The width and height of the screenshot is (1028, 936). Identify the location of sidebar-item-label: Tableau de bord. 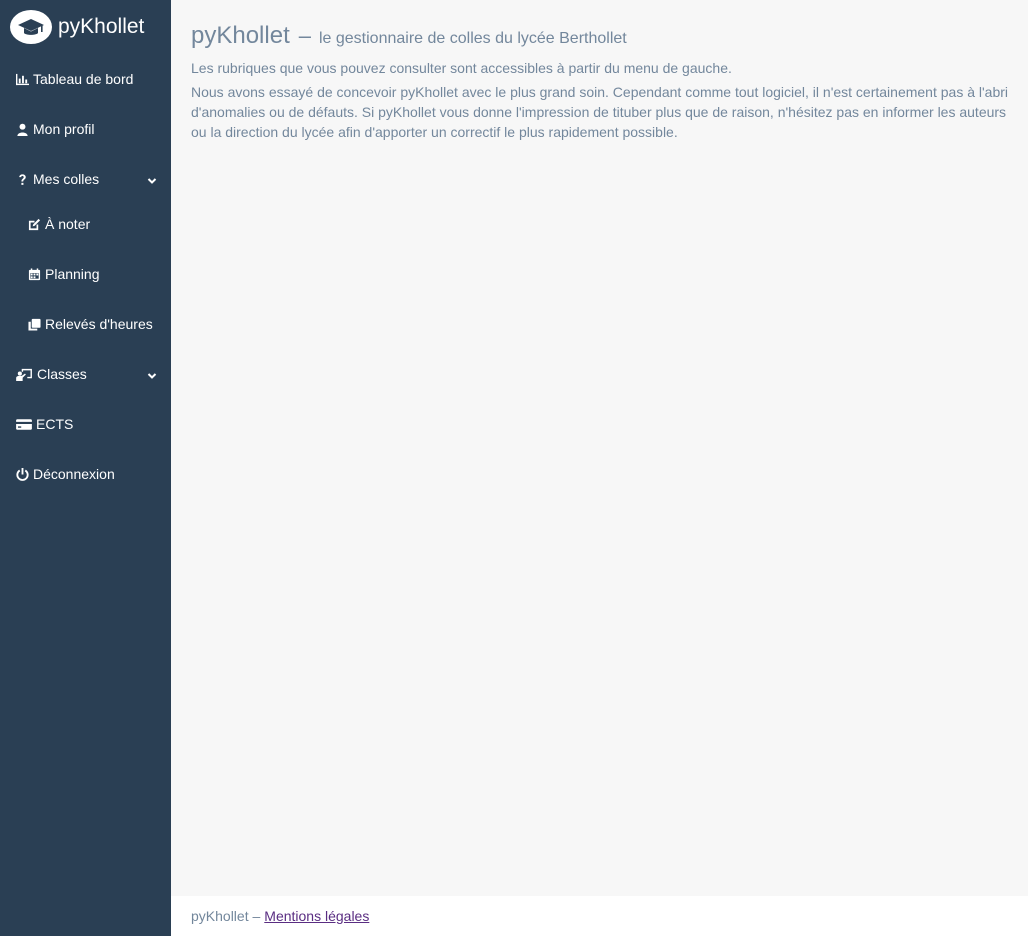
(83, 79).